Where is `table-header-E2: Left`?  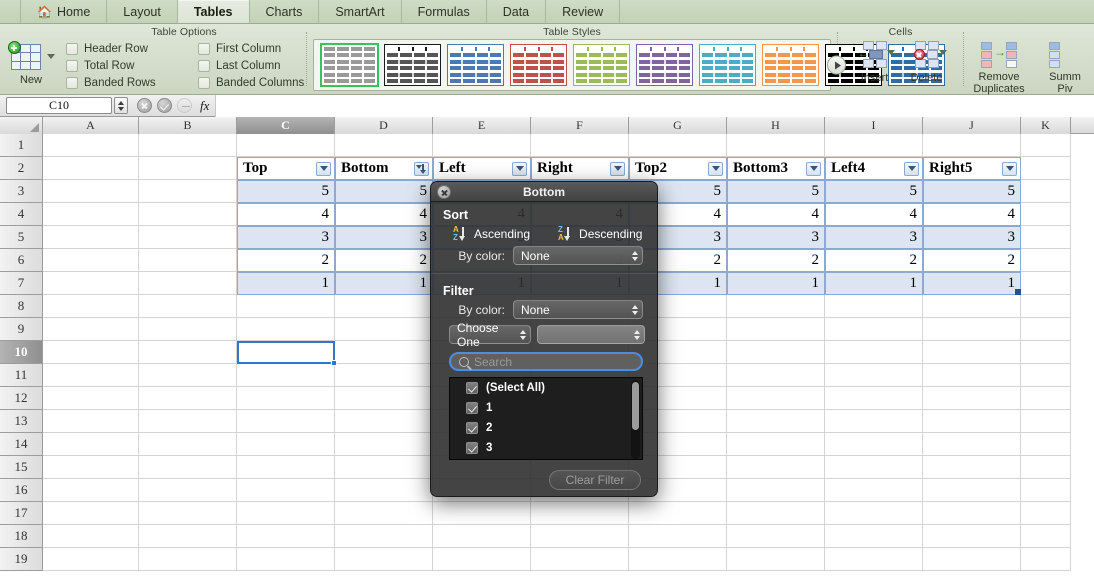 table-header-E2: Left is located at coordinates (482, 168).